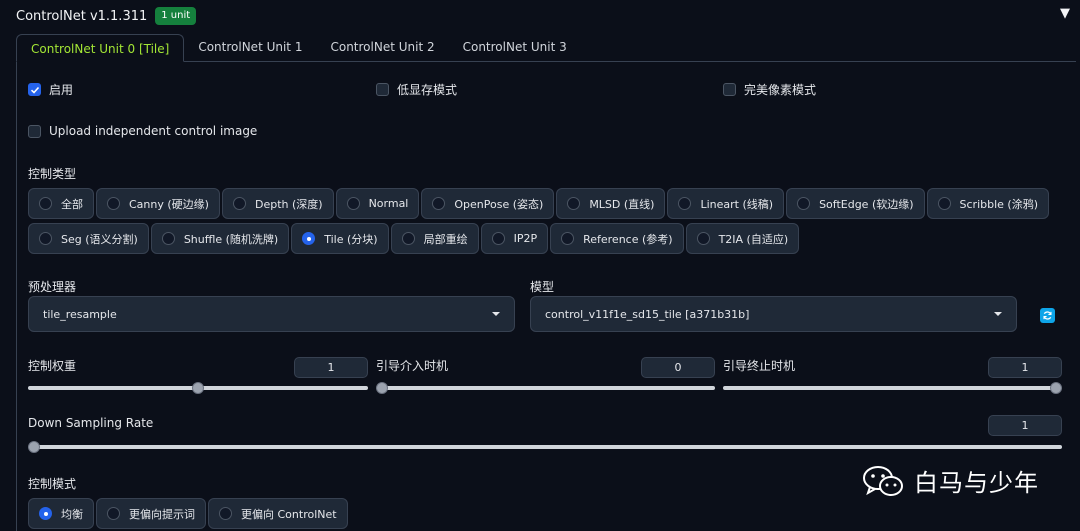 This screenshot has width=1080, height=531. What do you see at coordinates (488, 203) in the screenshot?
I see `control-type-option: OpenPose (姿态)` at bounding box center [488, 203].